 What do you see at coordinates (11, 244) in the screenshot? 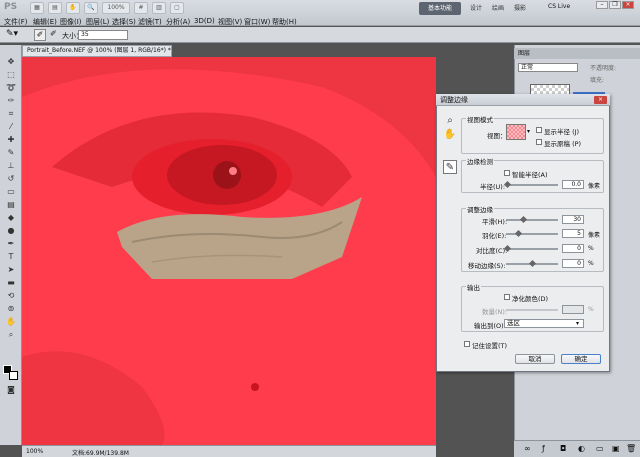
I see `pen-tool-icon: ✒` at bounding box center [11, 244].